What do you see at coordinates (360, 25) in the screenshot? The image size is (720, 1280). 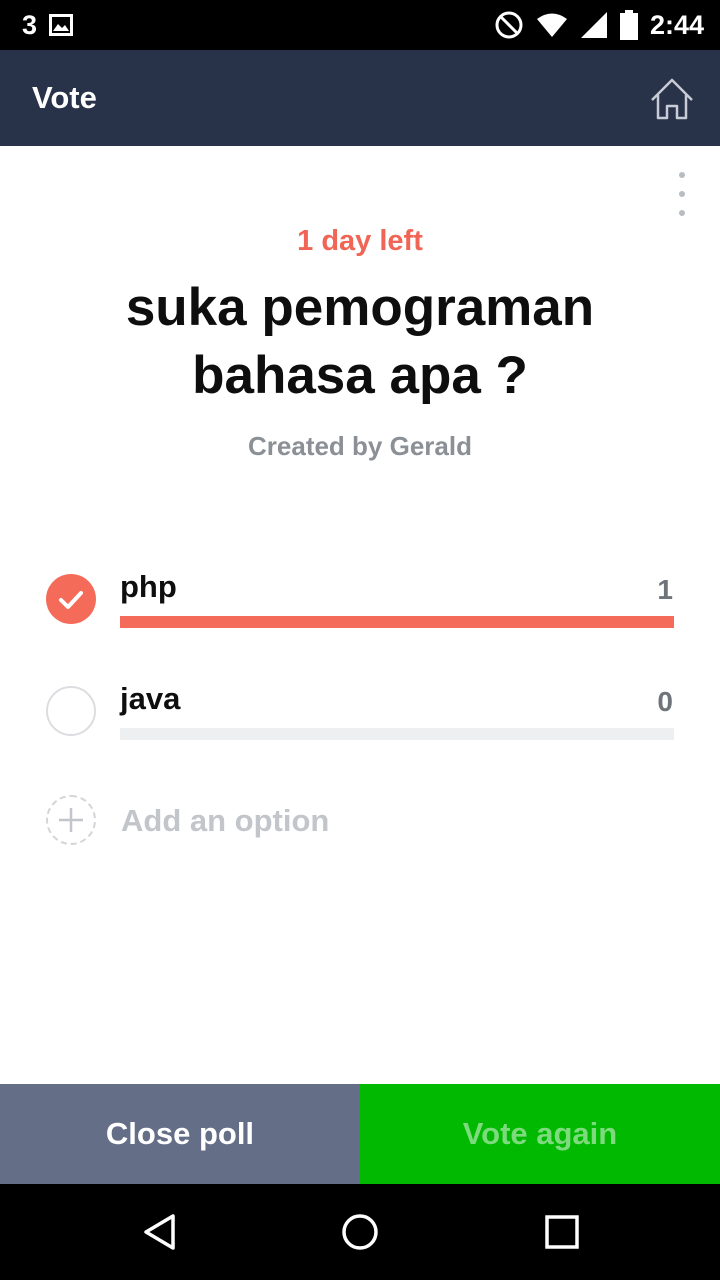 I see `status-bar: 3 2:44` at bounding box center [360, 25].